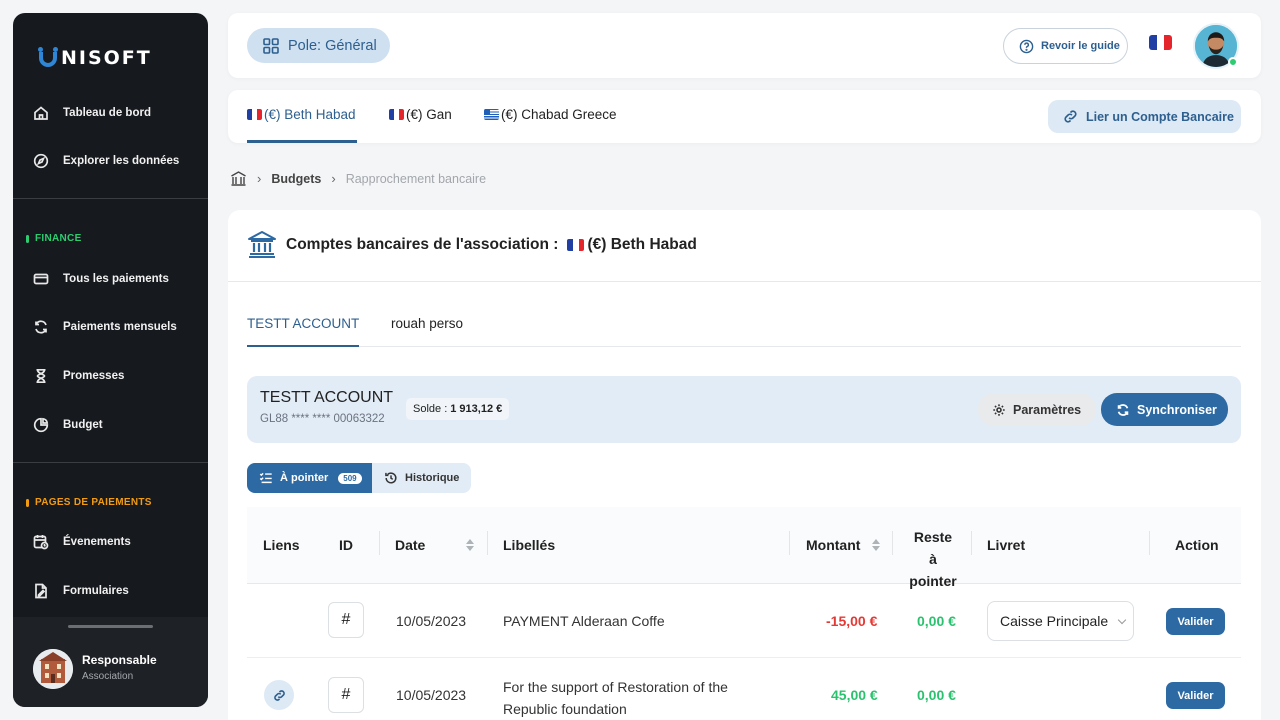 The height and width of the screenshot is (720, 1280). I want to click on bank-icon, so click(262, 244).